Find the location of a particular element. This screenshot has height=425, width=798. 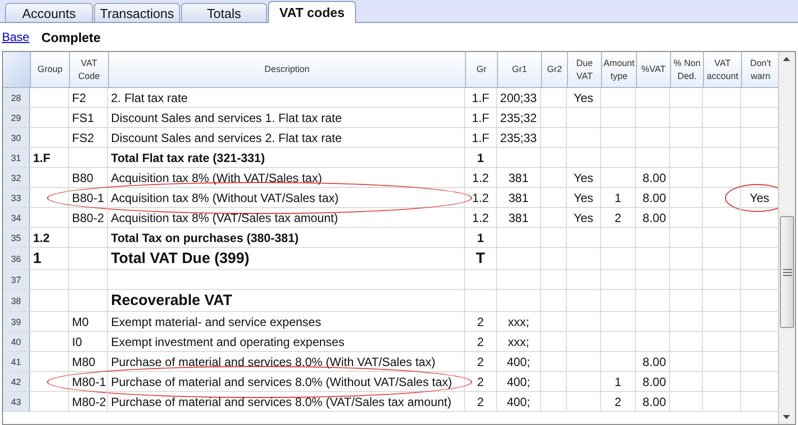

table-cell: 235;32 is located at coordinates (518, 117).